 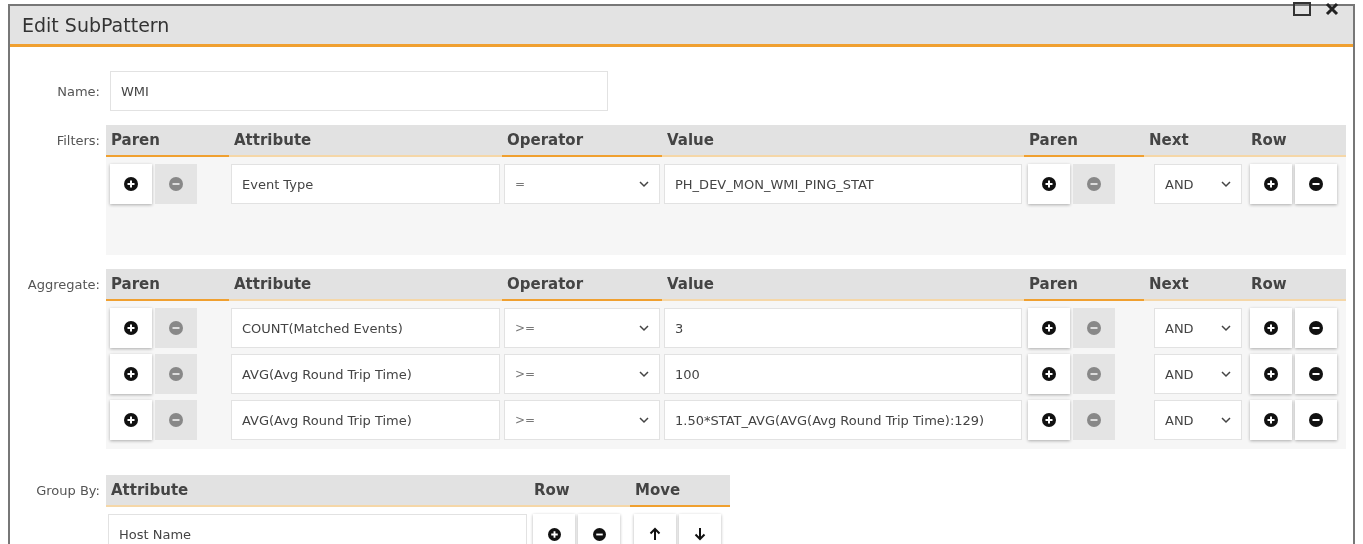 I want to click on operator-select: =, so click(x=582, y=184).